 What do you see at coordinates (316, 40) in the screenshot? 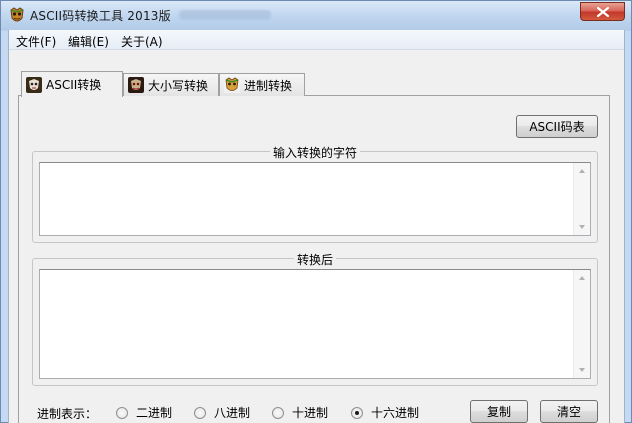
I see `menu-bar: 文件(F) 编辑(E) 关于(A)` at bounding box center [316, 40].